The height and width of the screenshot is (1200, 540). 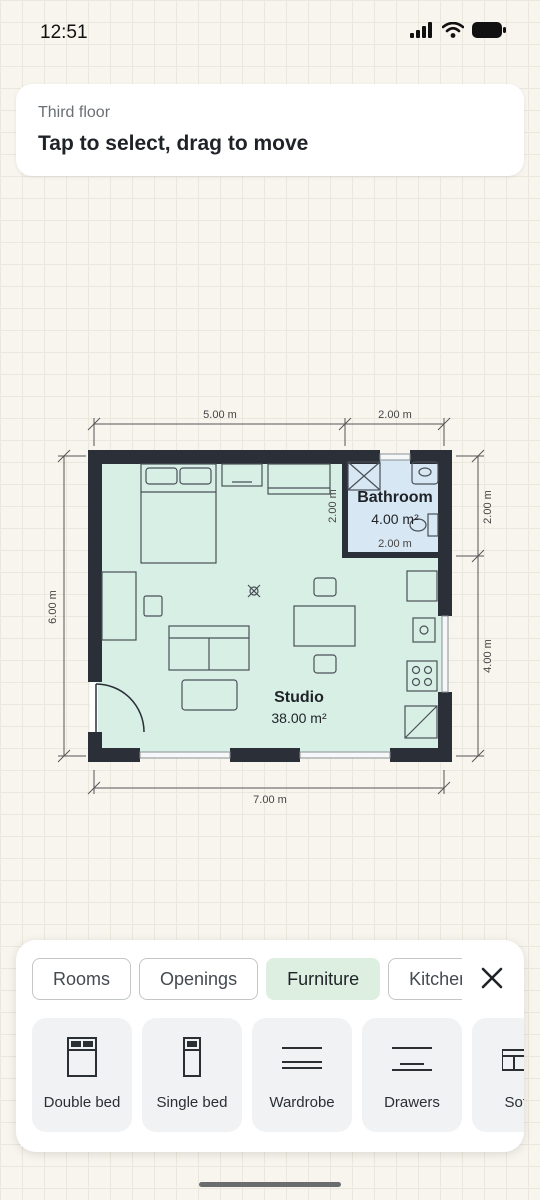 I want to click on floor-header-card: Third floor Tap to select, drag to move, so click(x=270, y=130).